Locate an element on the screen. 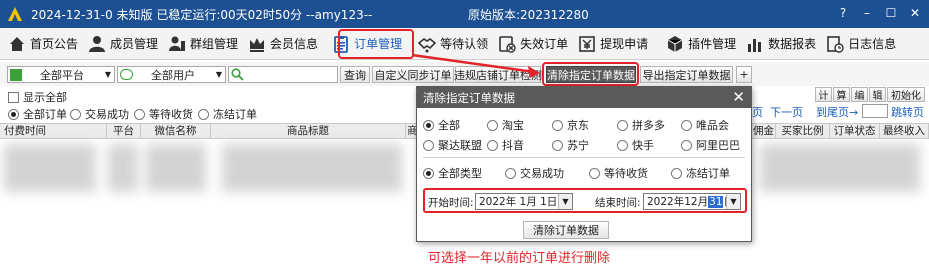  start-time-label: 开始时间: is located at coordinates (451, 203).